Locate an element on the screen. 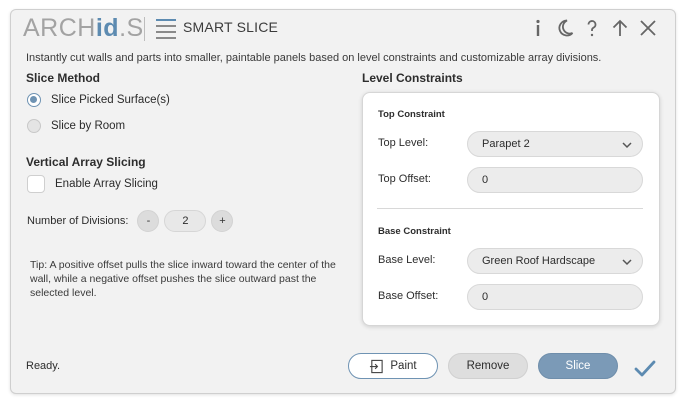 This screenshot has height=403, width=685. menu-icon is located at coordinates (166, 28).